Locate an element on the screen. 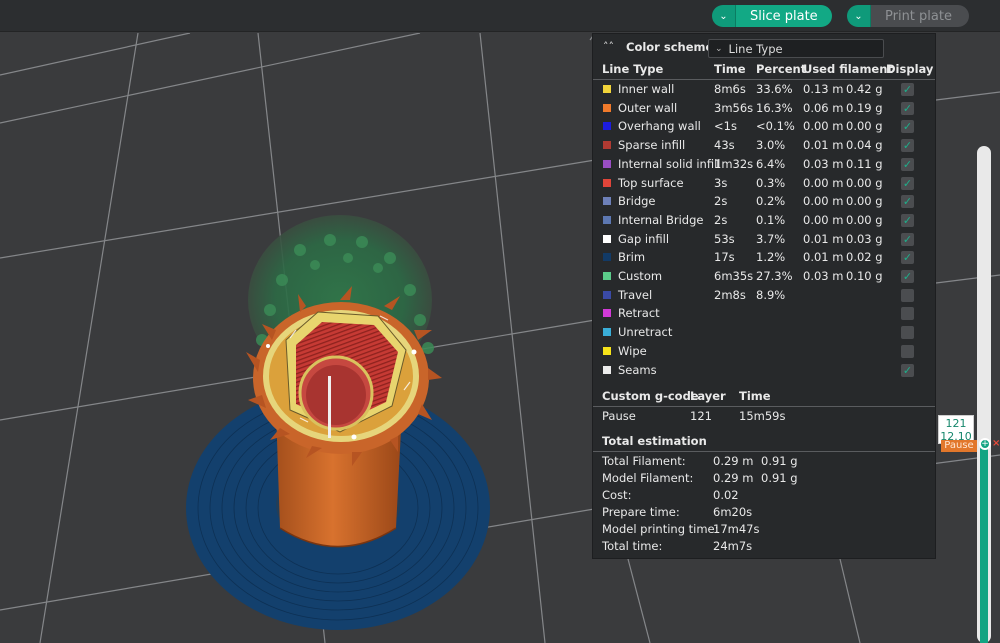 The width and height of the screenshot is (1000, 643). line-type-name: Brim is located at coordinates (632, 257).